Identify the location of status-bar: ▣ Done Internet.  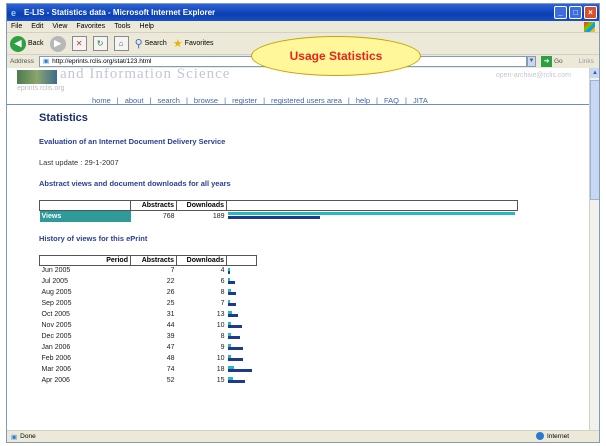
(303, 436).